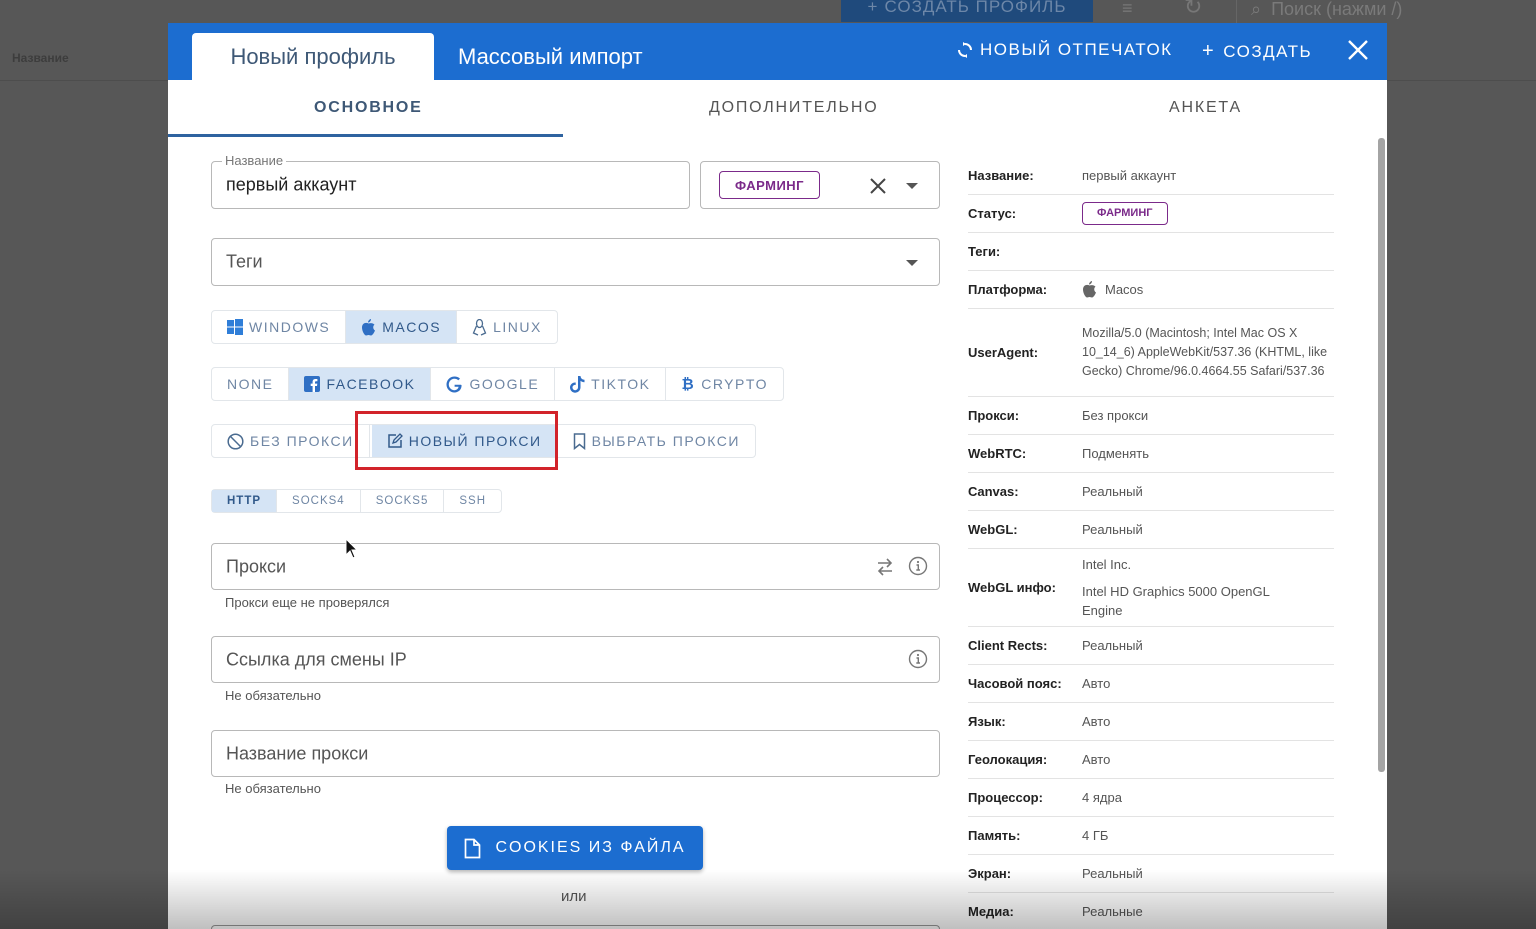  Describe the element at coordinates (1176, 601) in the screenshot. I see `webgl-renderer: Intel HD Graphics 5000 OpenGL Engine` at that location.